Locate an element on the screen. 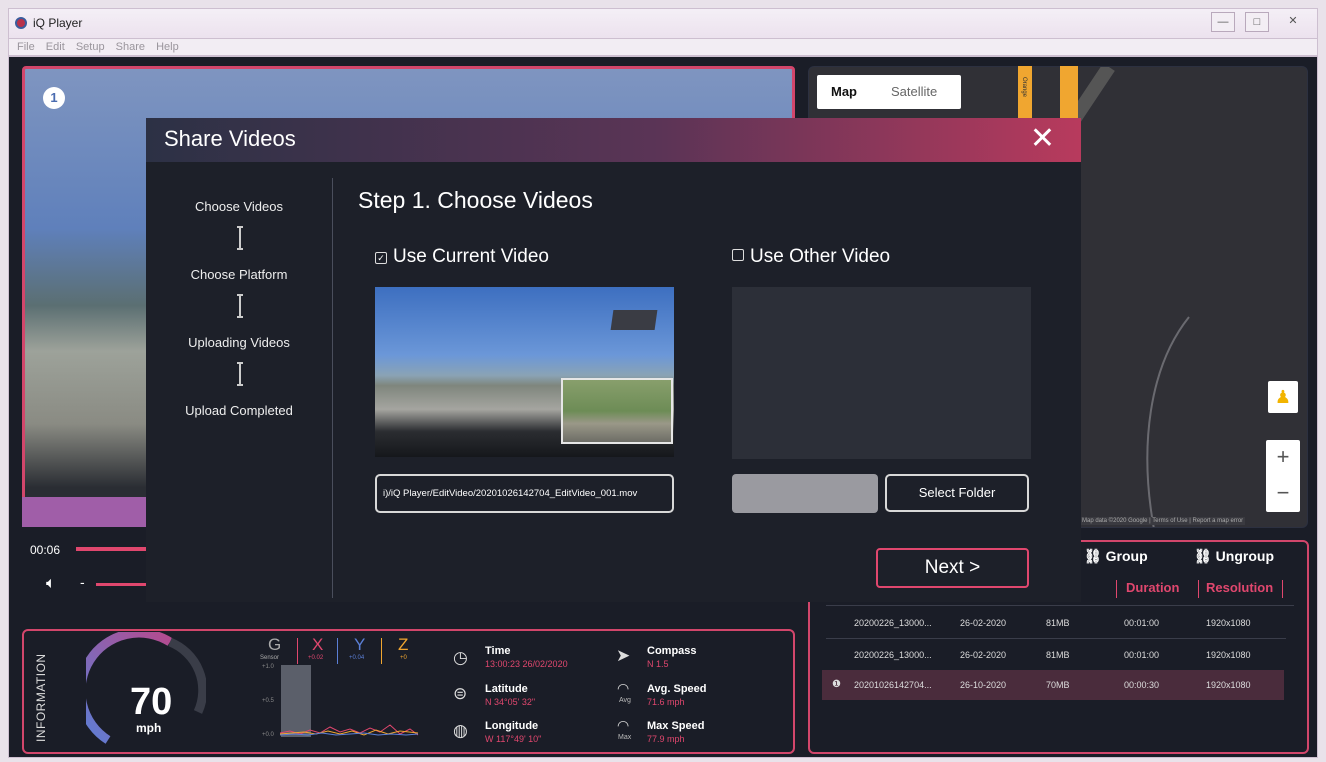  avg-speed-value: 71.6 mph is located at coordinates (666, 702).